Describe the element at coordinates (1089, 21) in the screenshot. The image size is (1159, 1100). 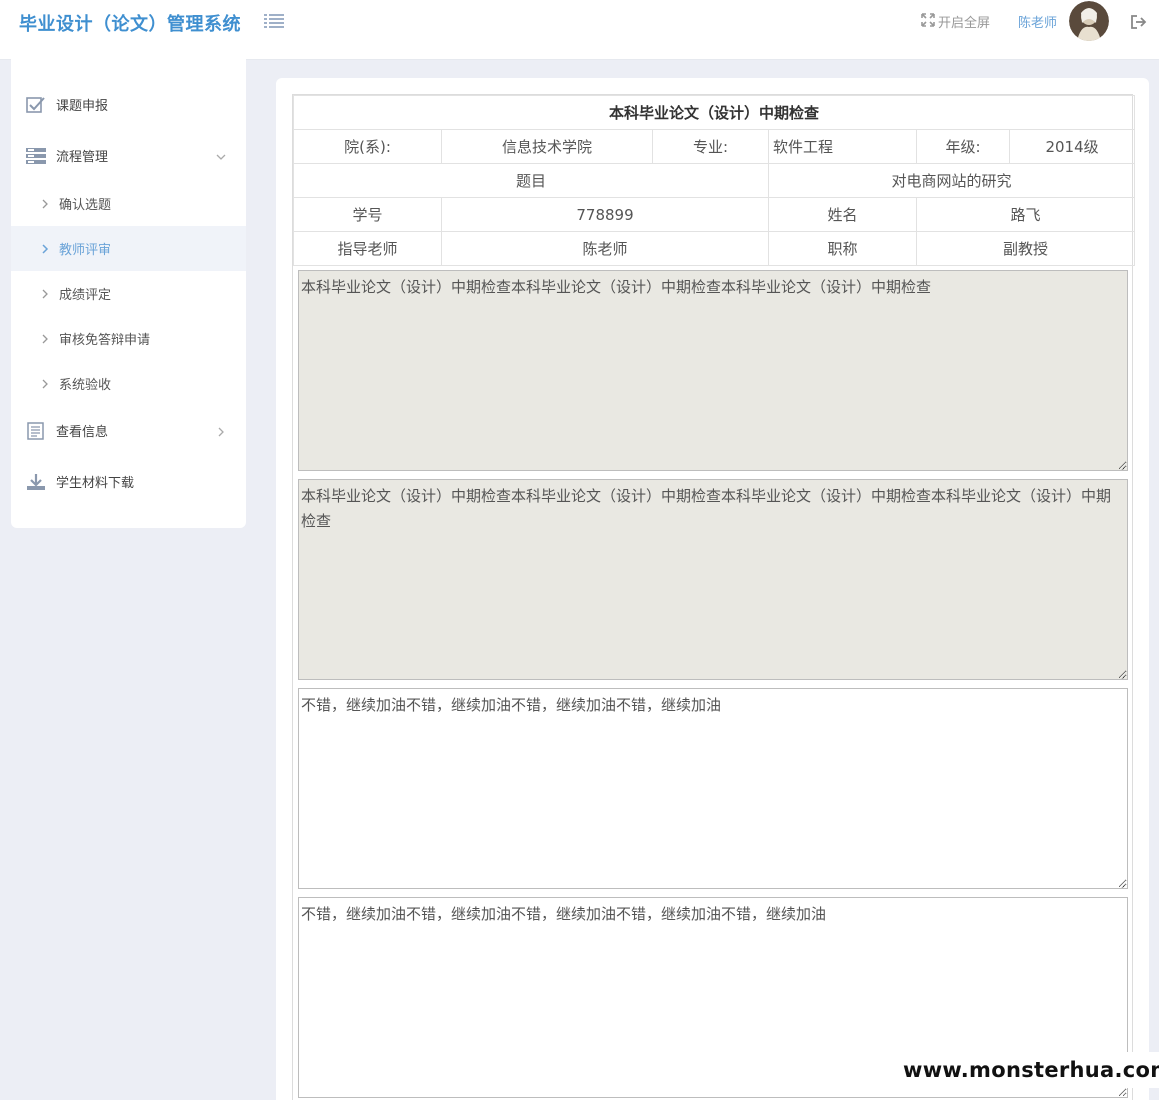
I see `avatar` at that location.